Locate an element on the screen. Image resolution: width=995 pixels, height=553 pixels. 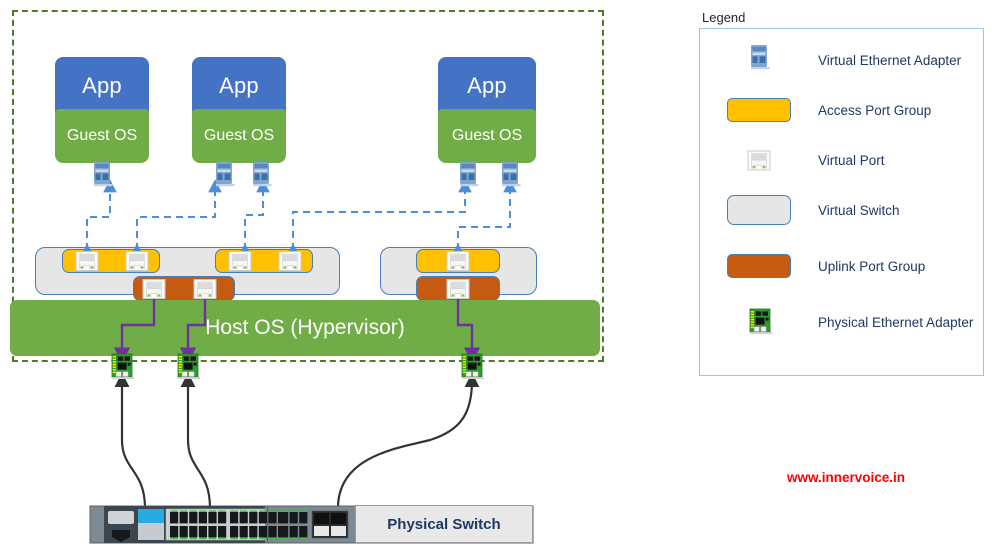
vm1-guest-os-label: Guest OS is located at coordinates (102, 136).